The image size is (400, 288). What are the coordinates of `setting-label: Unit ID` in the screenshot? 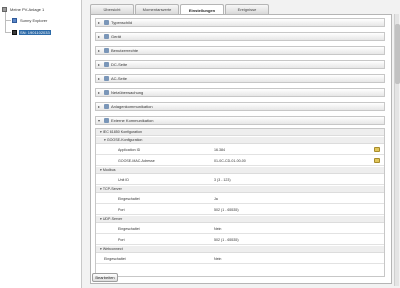 It's located at (123, 179).